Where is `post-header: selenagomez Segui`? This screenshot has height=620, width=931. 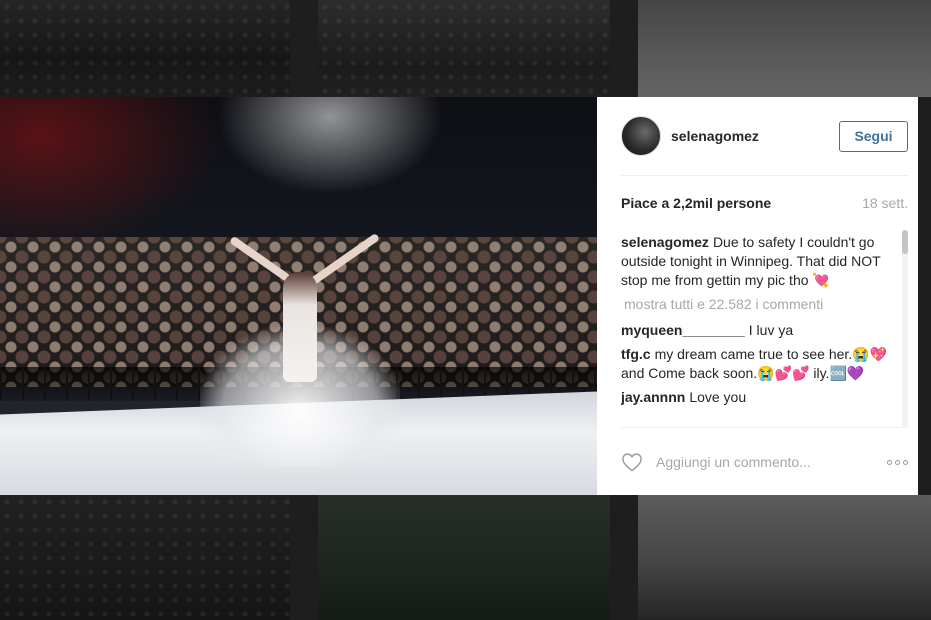
post-header: selenagomez Segui is located at coordinates (764, 136).